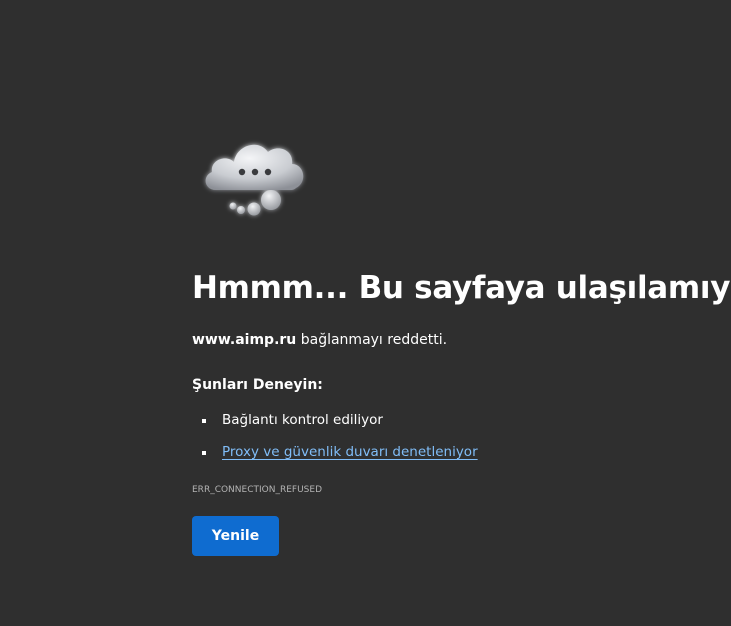 This screenshot has width=731, height=626. I want to click on suggestions-heading: Şunları Deneyin:, so click(257, 385).